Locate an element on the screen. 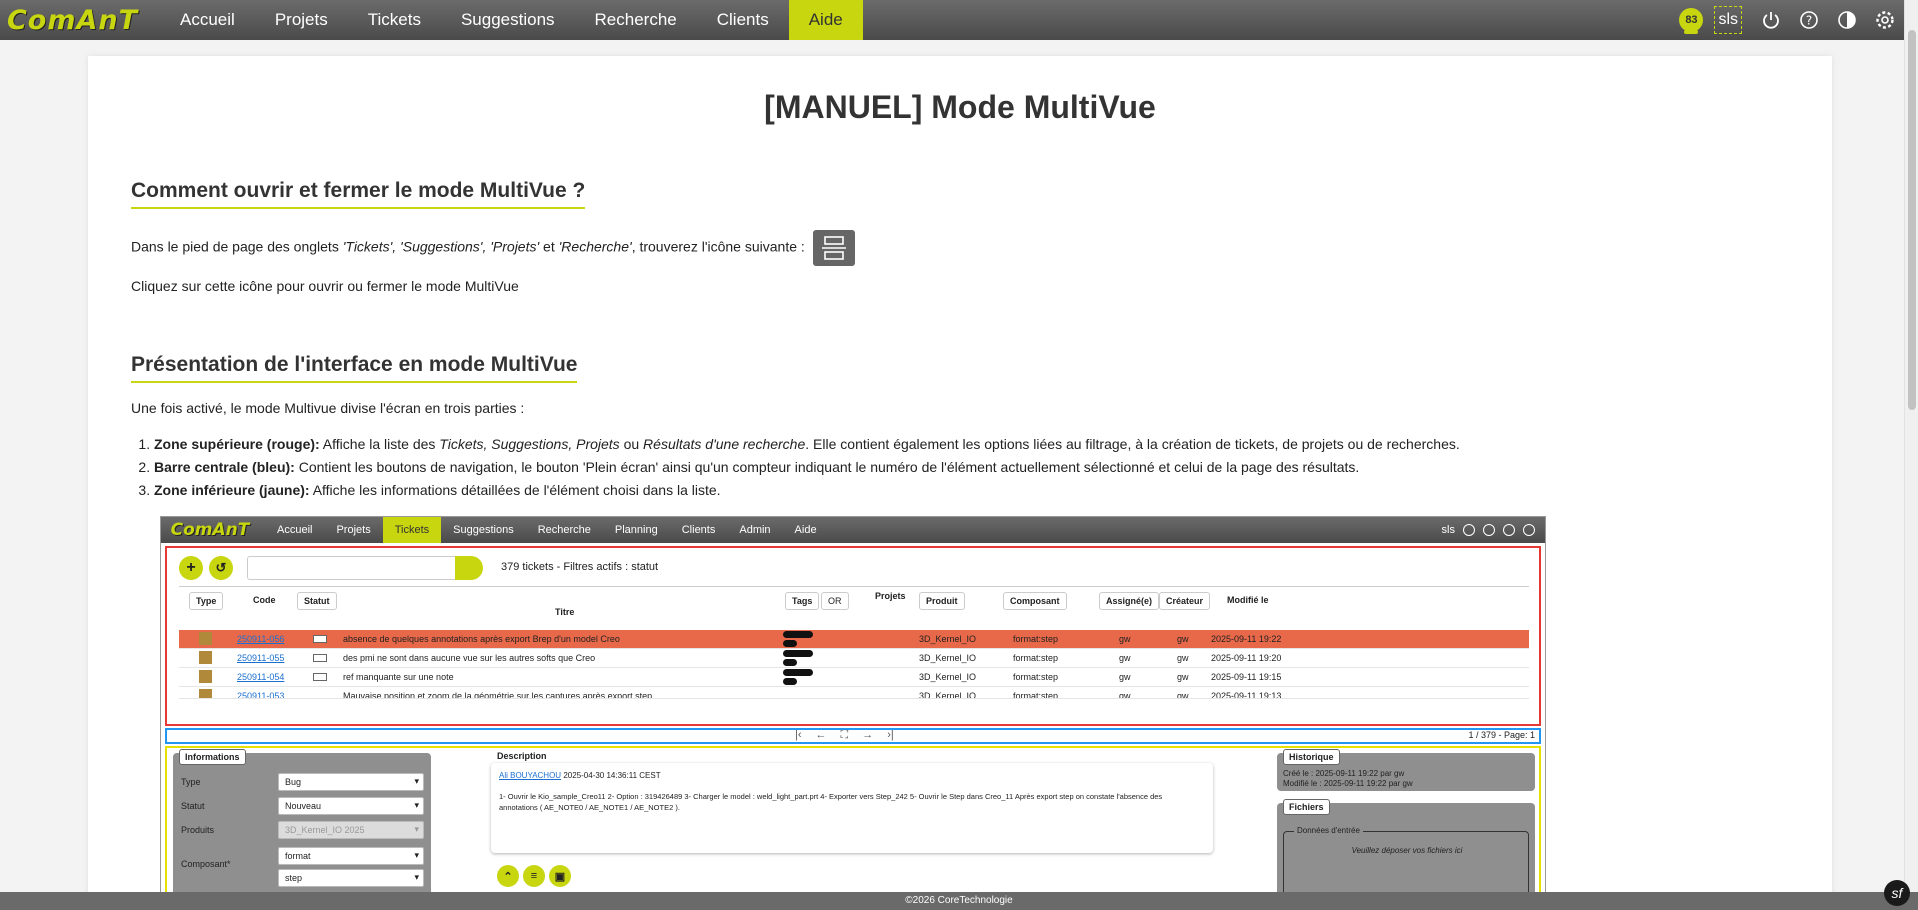 This screenshot has width=1918, height=910. app-logo: ComAnT is located at coordinates (72, 20).